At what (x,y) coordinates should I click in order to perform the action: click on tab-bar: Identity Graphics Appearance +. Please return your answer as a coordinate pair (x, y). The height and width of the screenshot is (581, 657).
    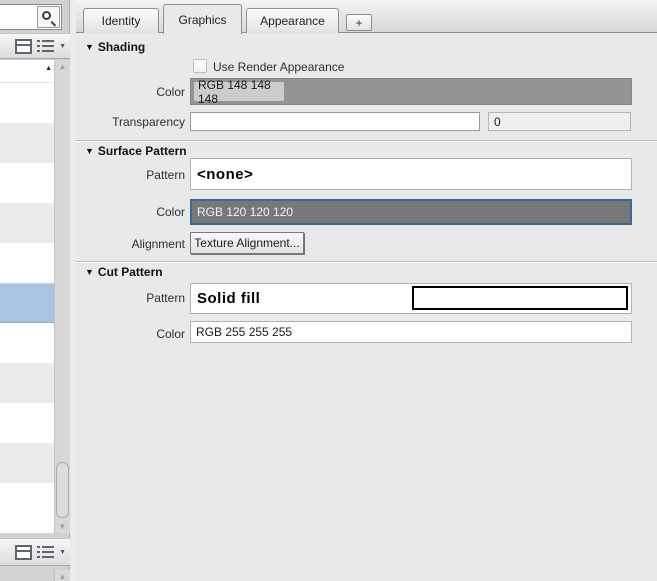
    Looking at the image, I should click on (366, 17).